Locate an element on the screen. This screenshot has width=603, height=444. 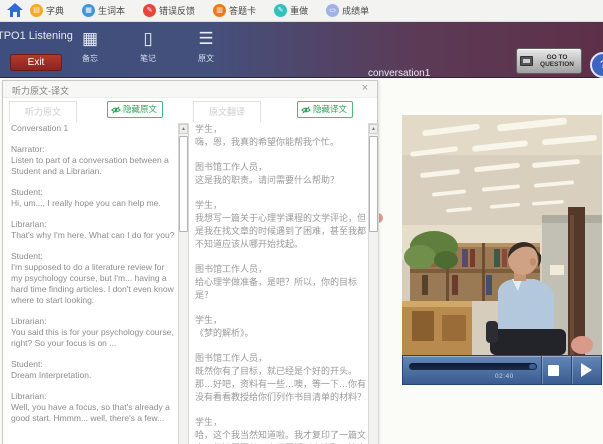
stop-button is located at coordinates (553, 370).